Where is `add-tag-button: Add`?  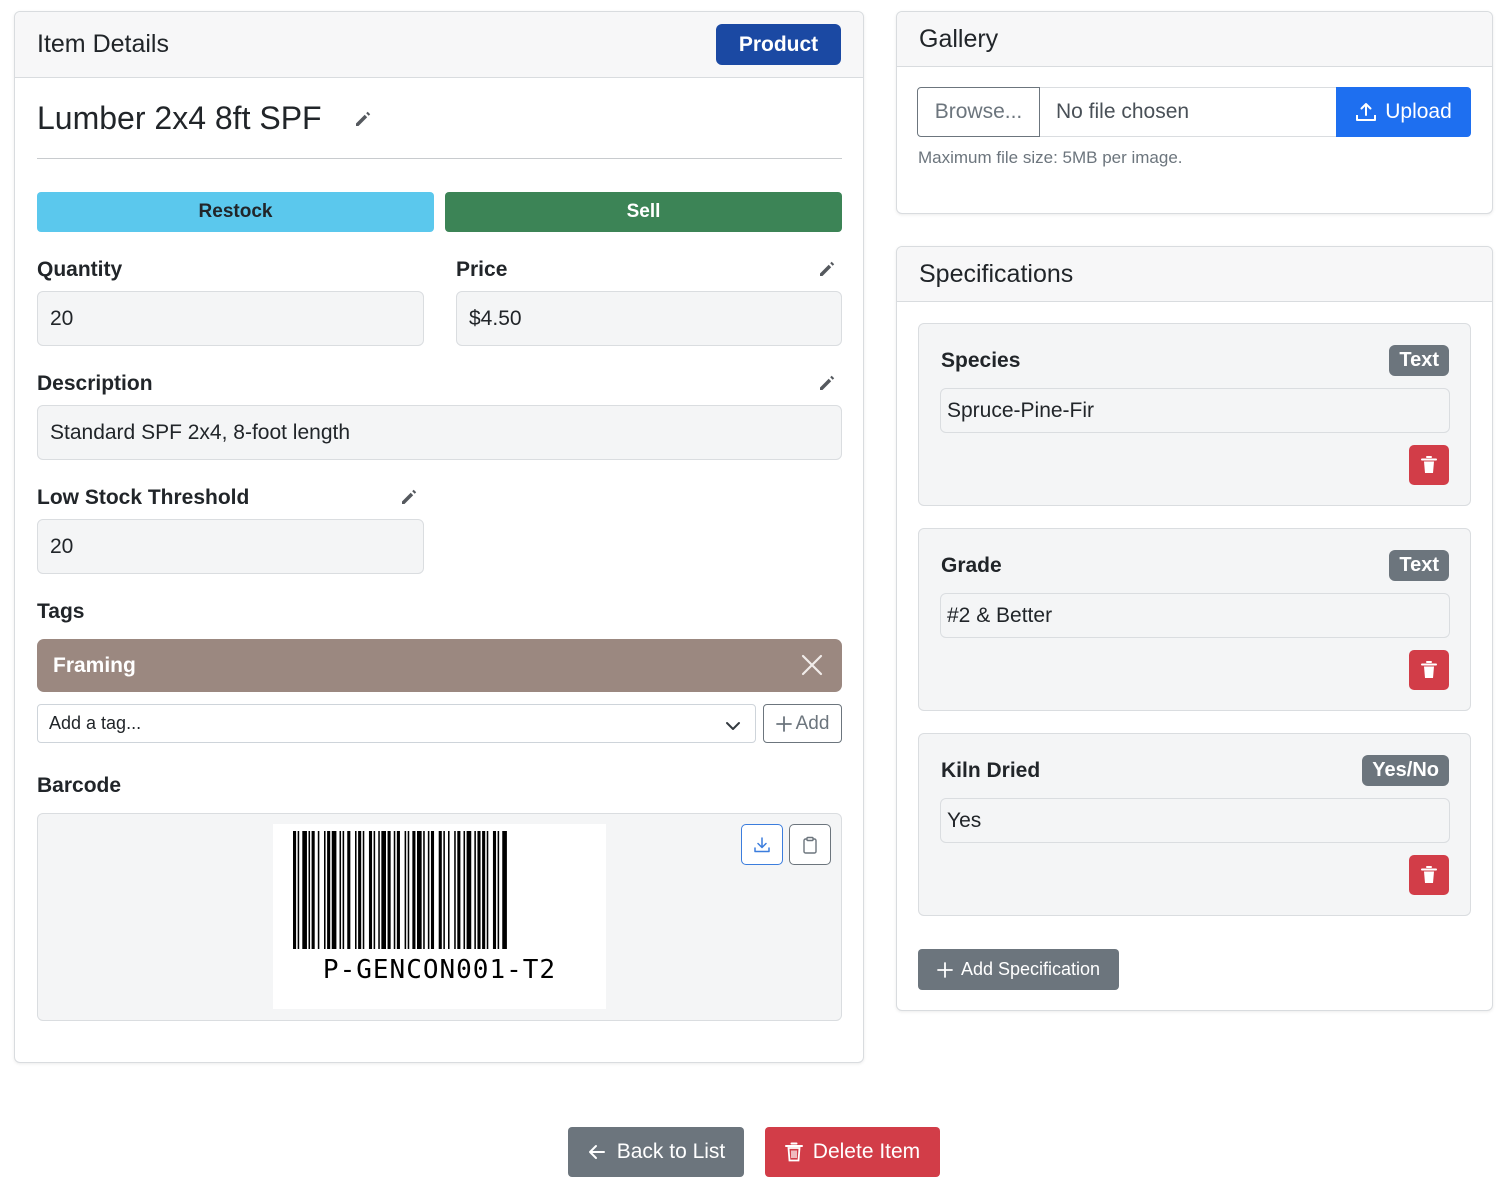
add-tag-button: Add is located at coordinates (802, 723).